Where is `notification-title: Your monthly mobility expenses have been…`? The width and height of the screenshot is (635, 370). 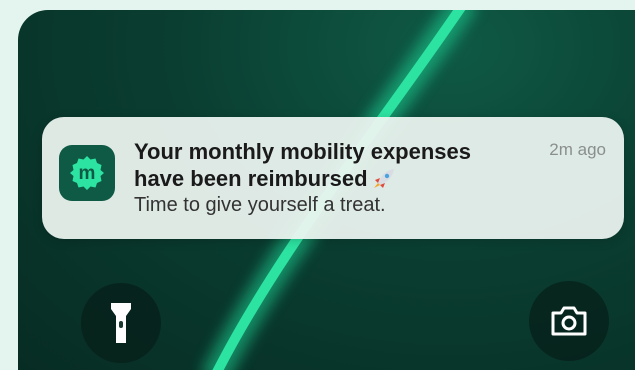 notification-title: Your monthly mobility expenses have been… is located at coordinates (331, 166).